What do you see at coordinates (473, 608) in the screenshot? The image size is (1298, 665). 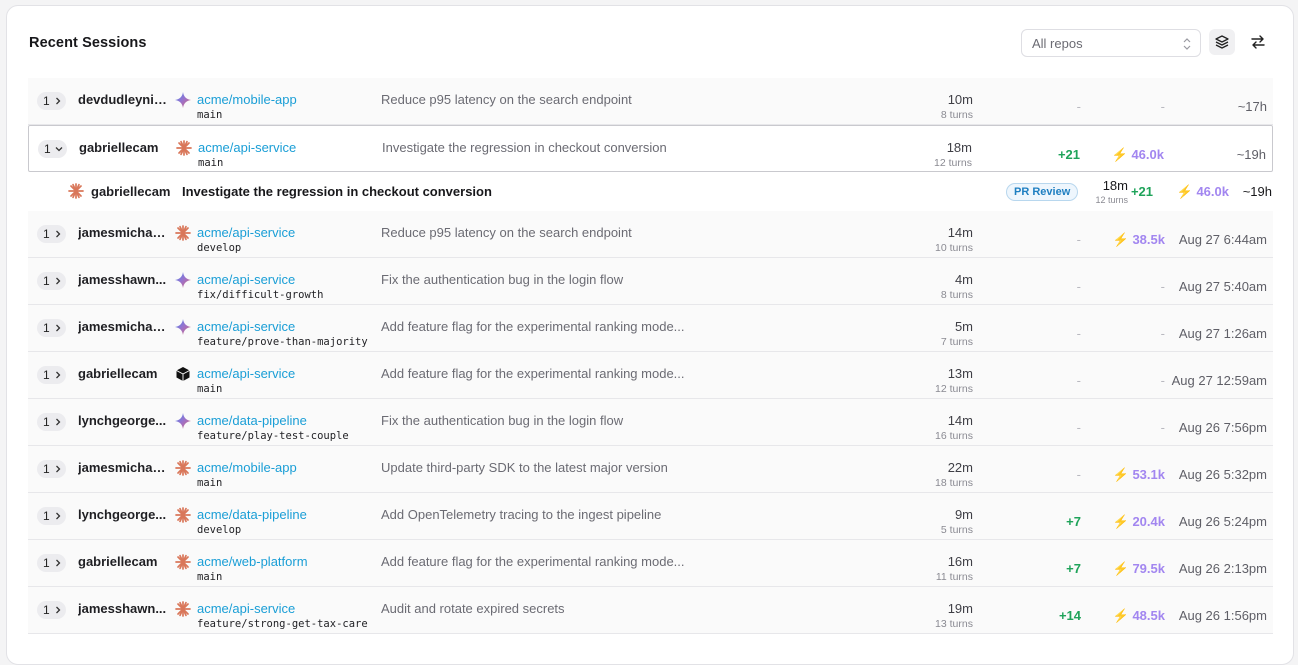 I see `session-task: Audit and rotate expired secrets` at bounding box center [473, 608].